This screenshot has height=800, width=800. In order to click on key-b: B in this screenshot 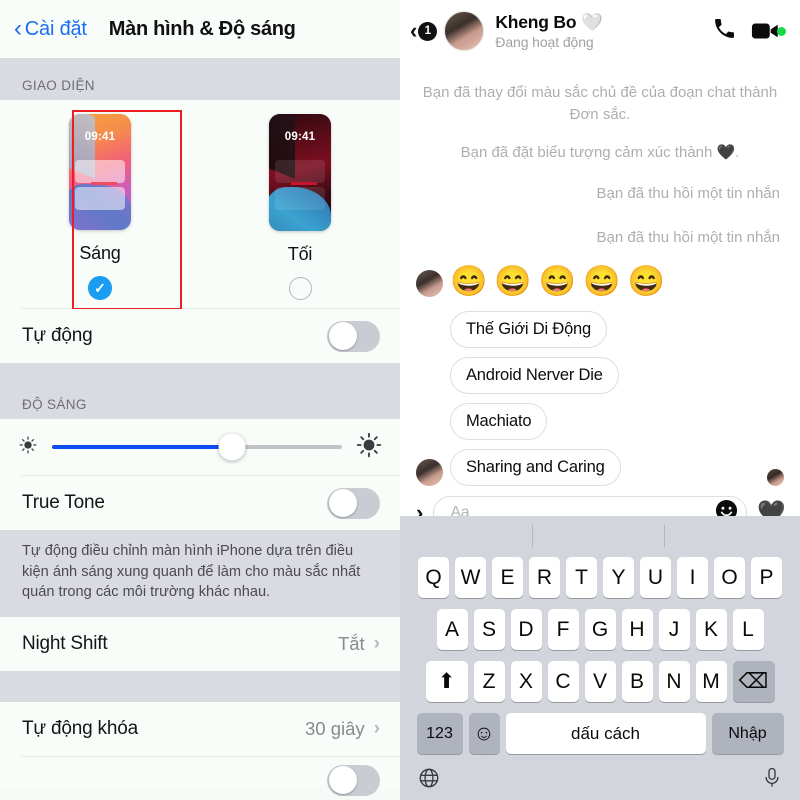, I will do `click(637, 681)`.